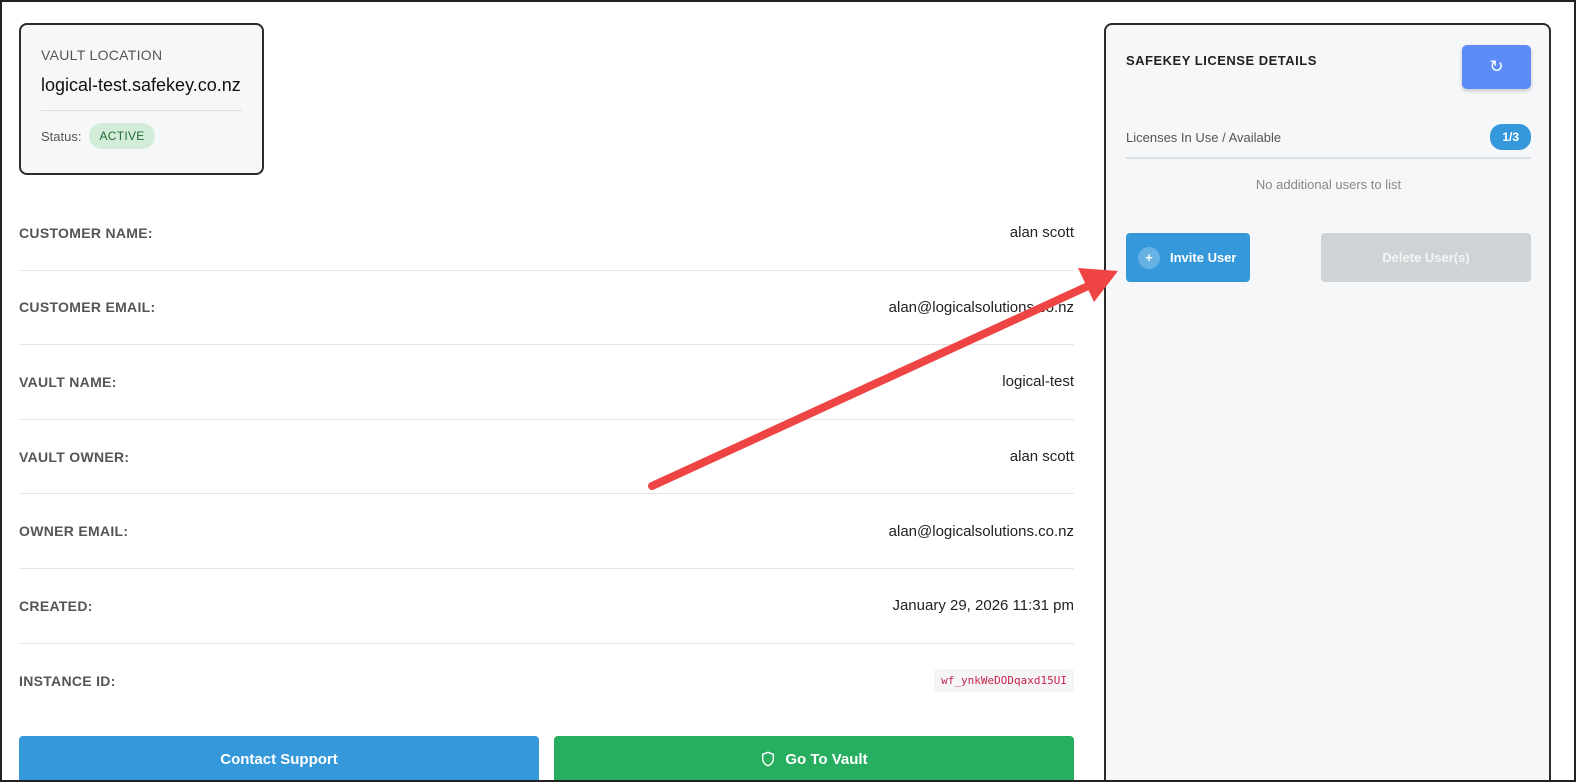 The image size is (1576, 782). I want to click on status-row: Status: ACTIVE, so click(141, 136).